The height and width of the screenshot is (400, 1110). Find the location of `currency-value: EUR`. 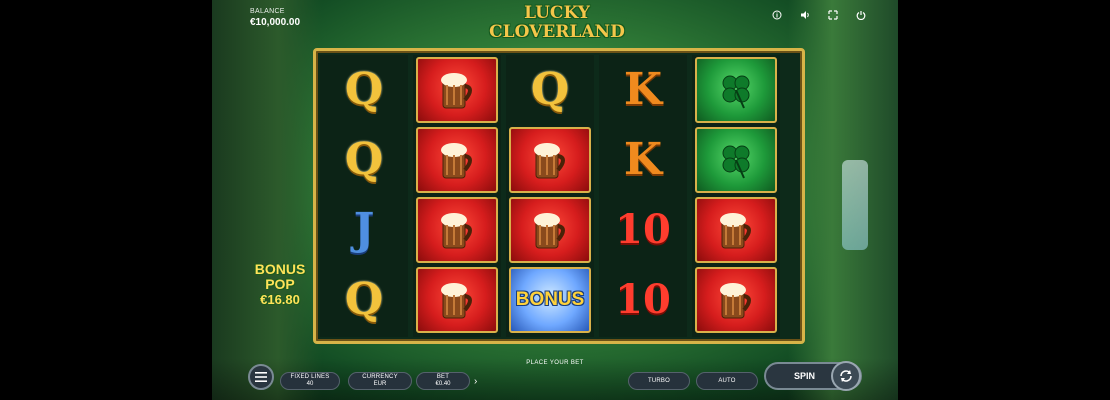

currency-value: EUR is located at coordinates (380, 384).